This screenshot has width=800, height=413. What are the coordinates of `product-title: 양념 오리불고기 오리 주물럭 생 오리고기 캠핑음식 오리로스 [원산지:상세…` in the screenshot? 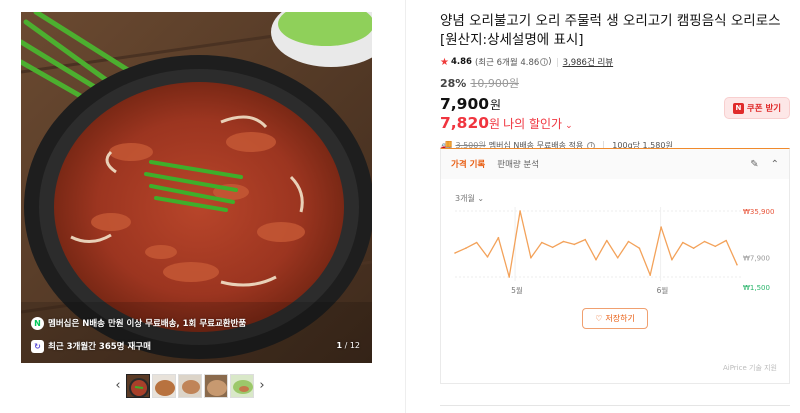 It's located at (610, 30).